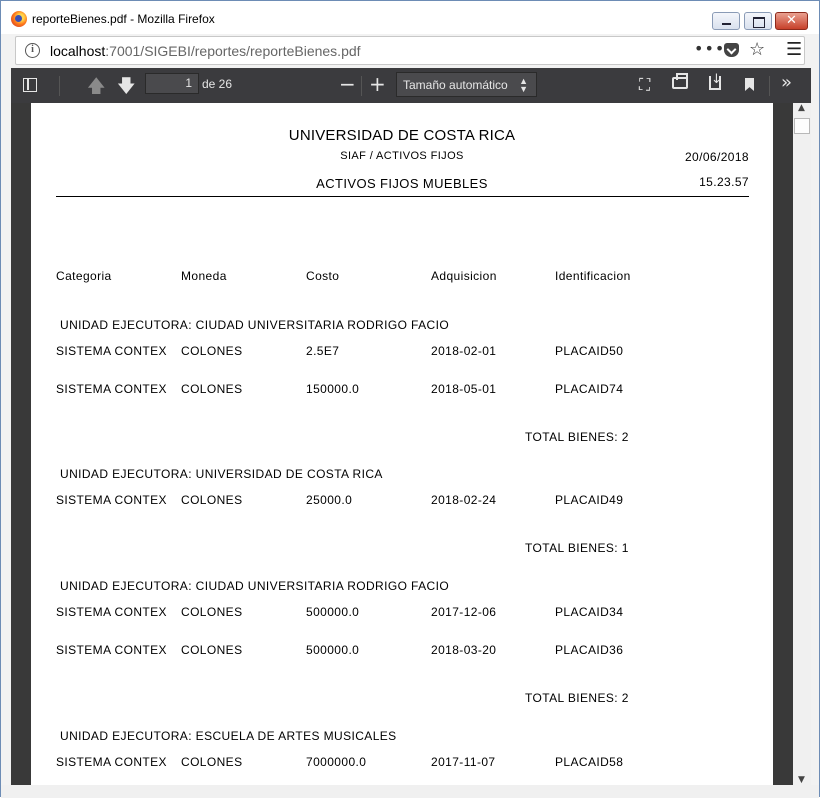 The image size is (820, 798). What do you see at coordinates (455, 85) in the screenshot?
I see `zoom-select-value: Tamaño automático` at bounding box center [455, 85].